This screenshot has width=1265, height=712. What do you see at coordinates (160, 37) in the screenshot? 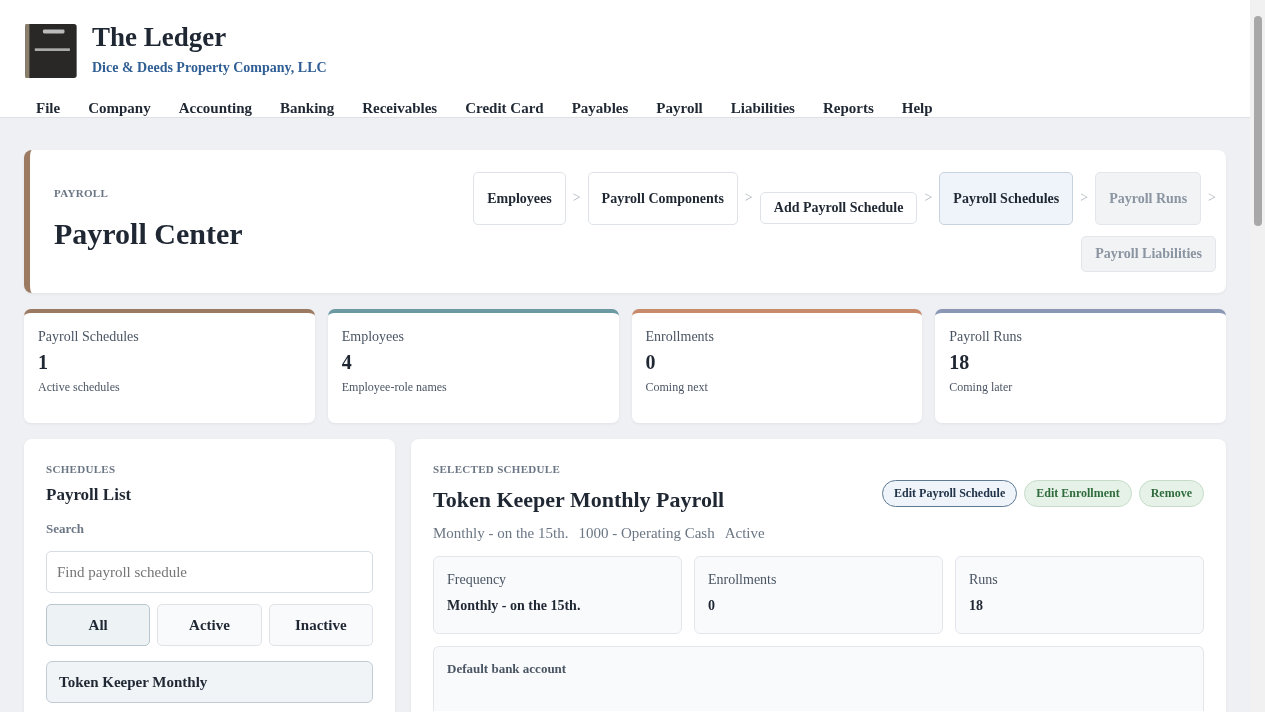
I see `app-title: The Ledger` at bounding box center [160, 37].